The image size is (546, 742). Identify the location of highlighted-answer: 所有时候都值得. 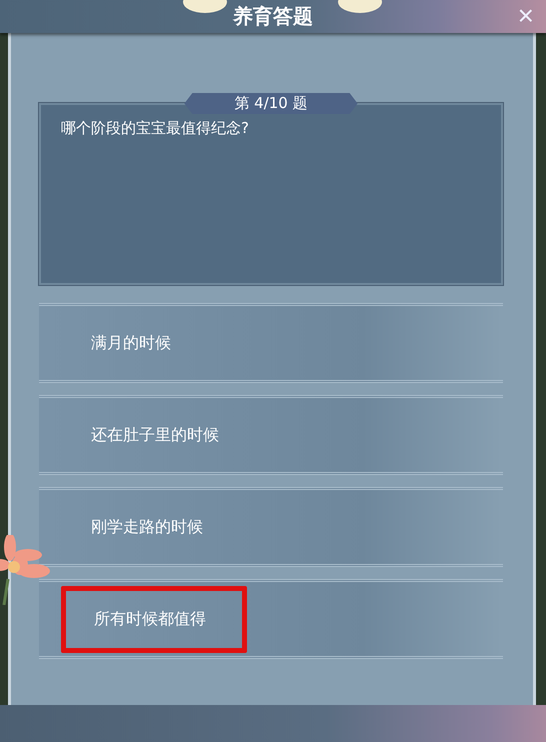
(154, 619).